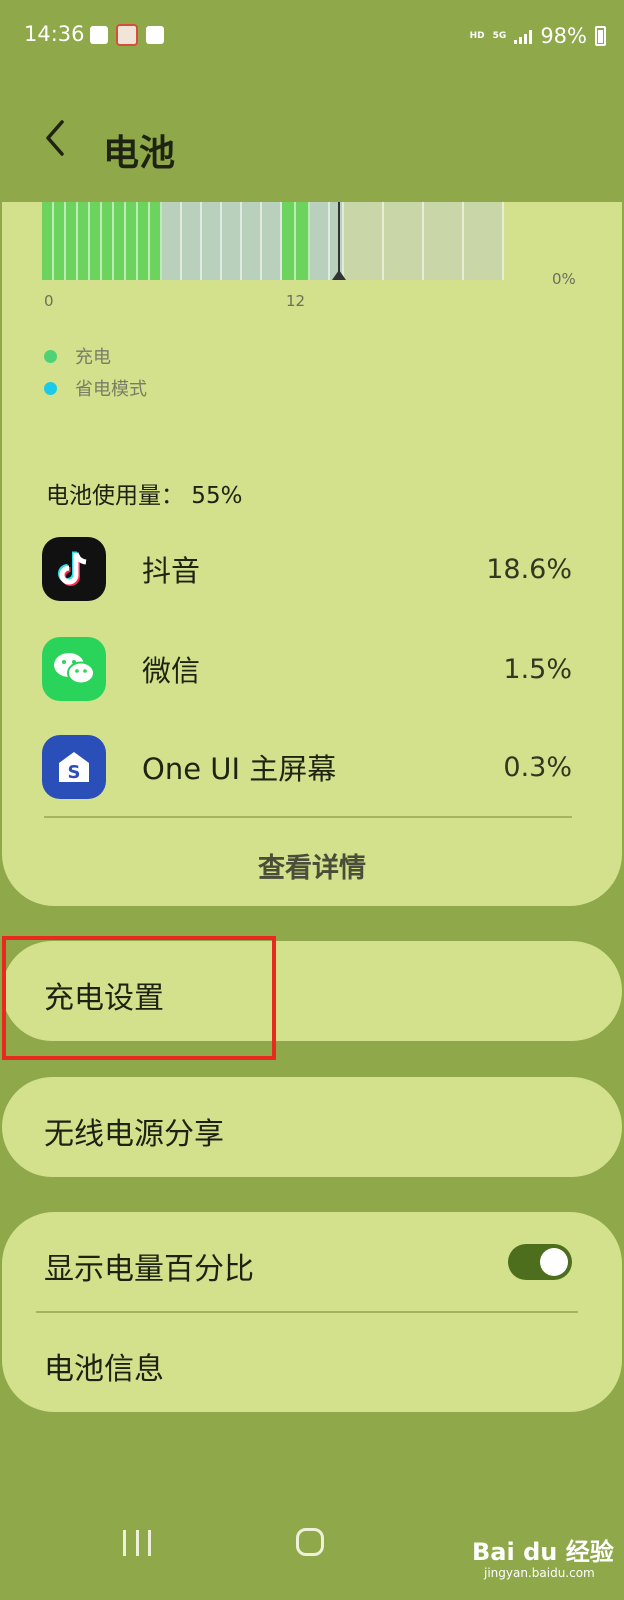 This screenshot has width=624, height=1600. What do you see at coordinates (104, 1369) in the screenshot?
I see `battery-info-label: 电池信息` at bounding box center [104, 1369].